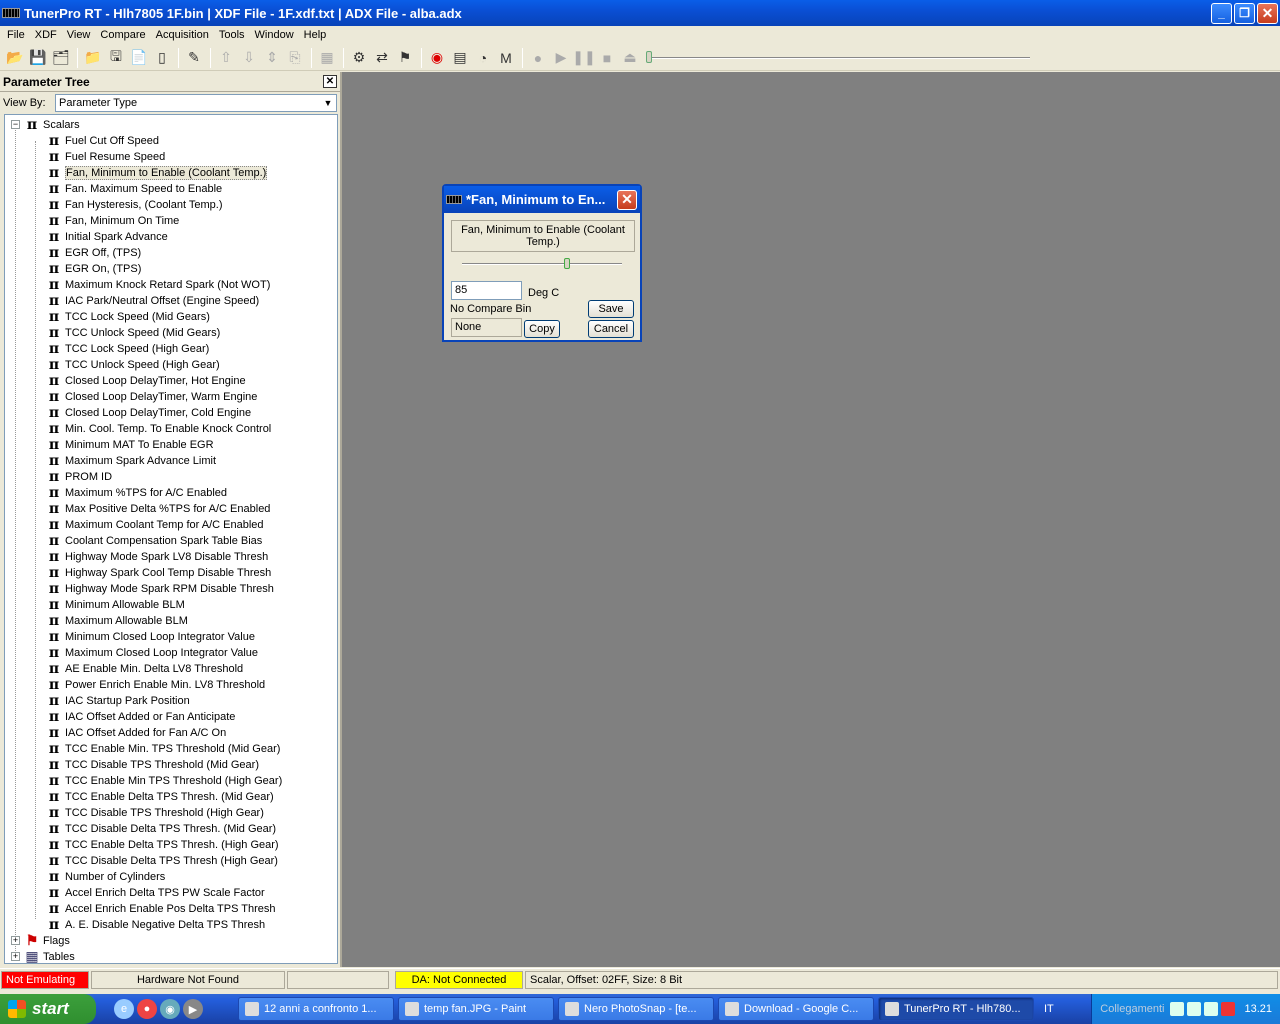 The width and height of the screenshot is (1280, 1024). I want to click on copy-icon: ⎘, so click(295, 58).